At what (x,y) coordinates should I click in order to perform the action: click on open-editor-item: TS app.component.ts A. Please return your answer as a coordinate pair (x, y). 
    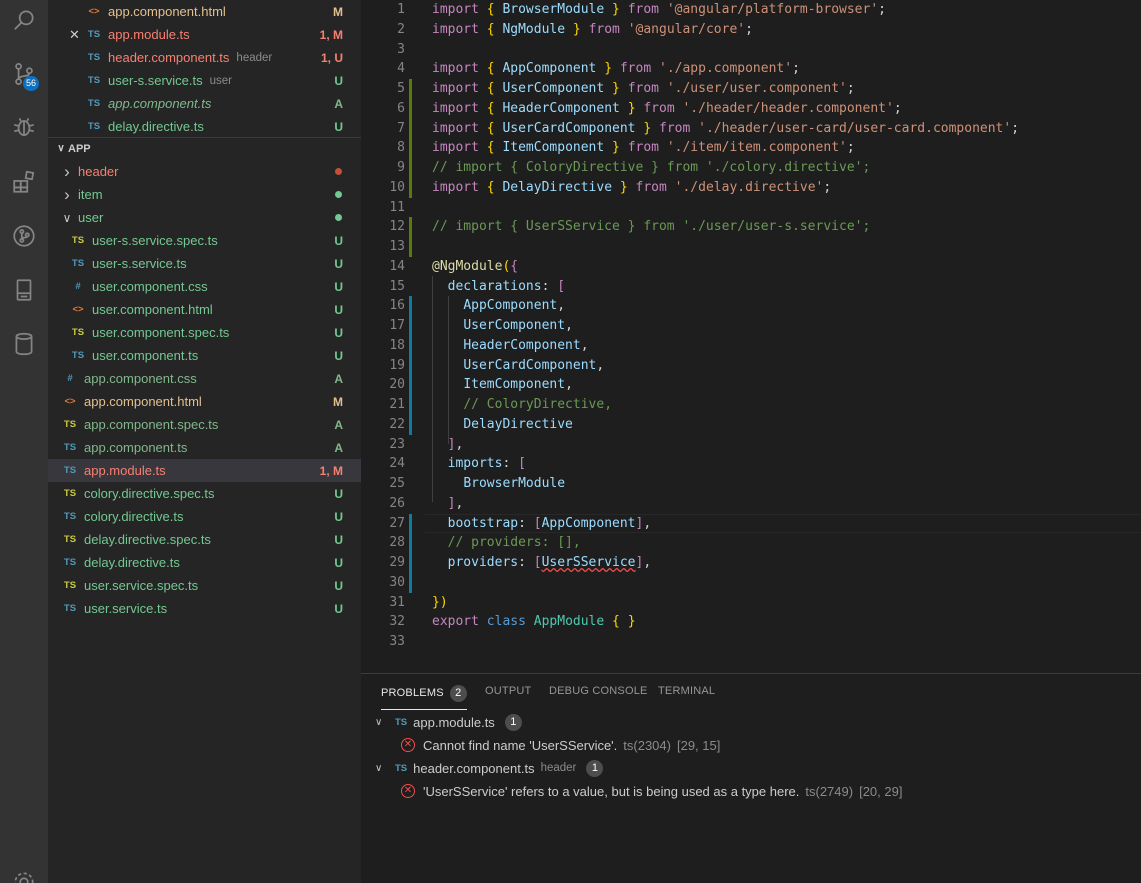
    Looking at the image, I should click on (204, 103).